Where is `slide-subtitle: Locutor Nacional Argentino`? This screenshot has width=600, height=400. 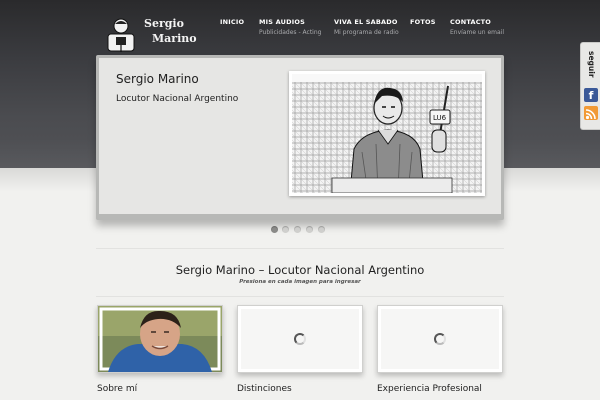
slide-subtitle: Locutor Nacional Argentino is located at coordinates (177, 99).